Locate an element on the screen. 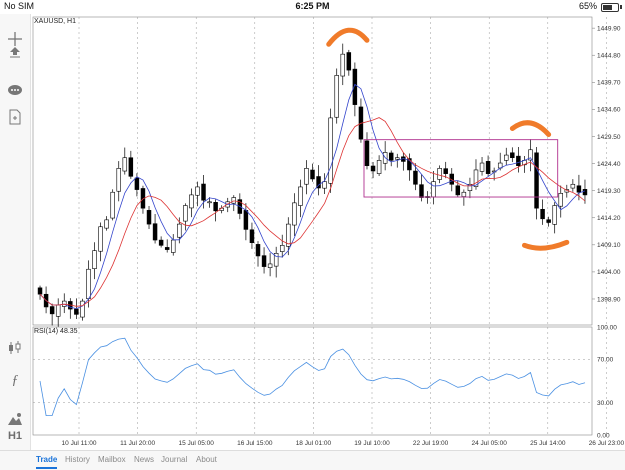  chart-toolbar: ƒ H1 is located at coordinates (15, 238).